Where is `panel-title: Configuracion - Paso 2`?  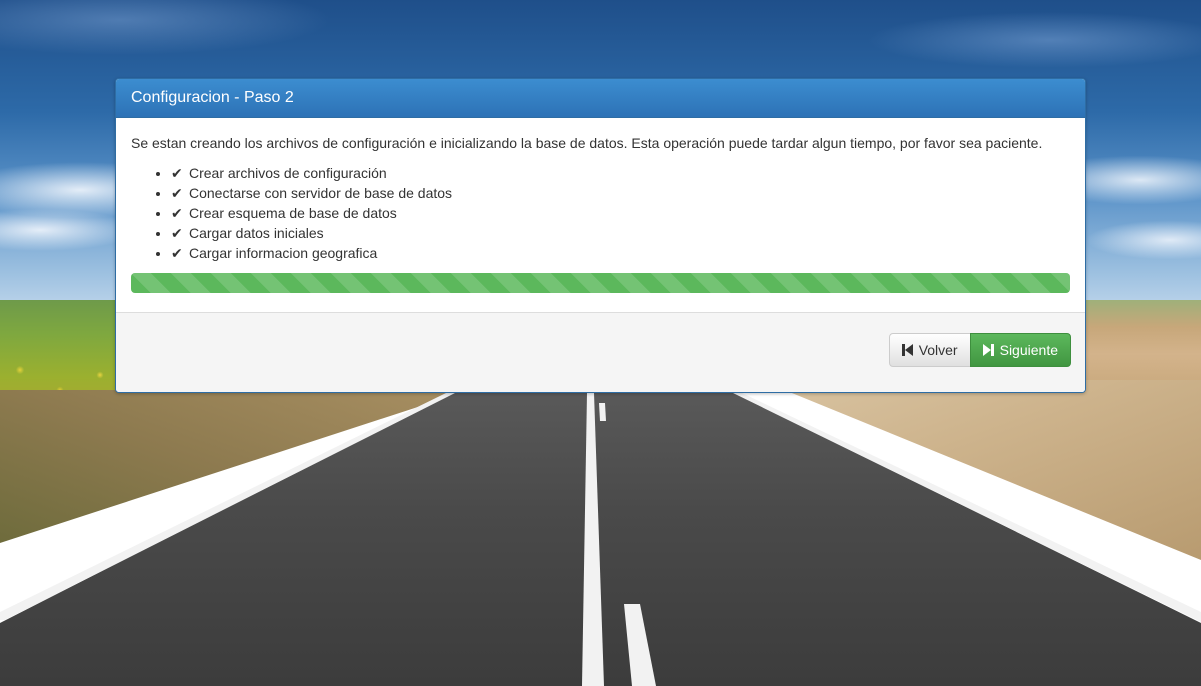 panel-title: Configuracion - Paso 2 is located at coordinates (600, 98).